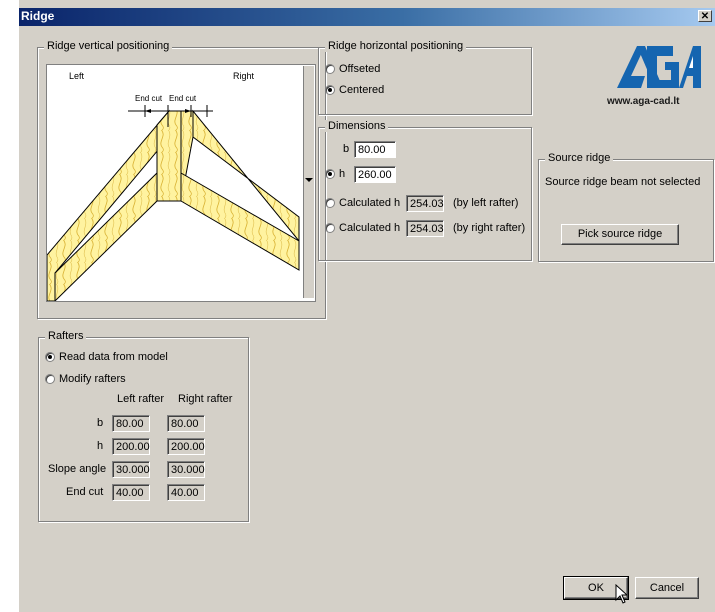 Image resolution: width=715 pixels, height=612 pixels. What do you see at coordinates (77, 469) in the screenshot?
I see `row-slope-label: Slope angle` at bounding box center [77, 469].